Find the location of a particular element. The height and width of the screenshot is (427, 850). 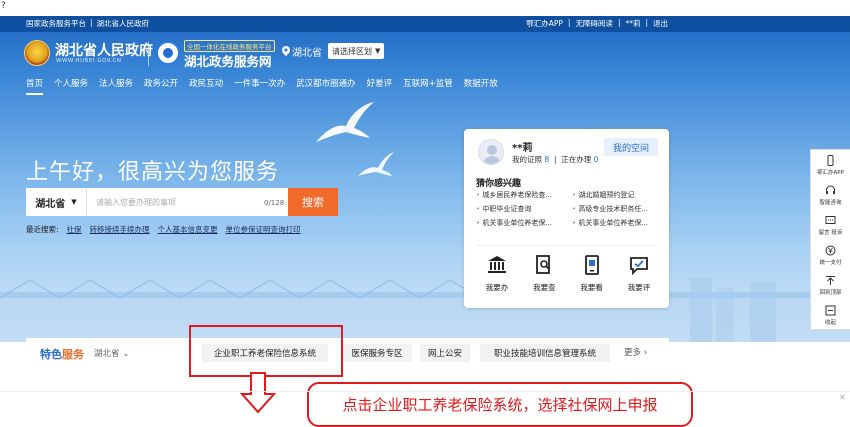

nav-item-supervision: 互联网+监管 is located at coordinates (428, 85).